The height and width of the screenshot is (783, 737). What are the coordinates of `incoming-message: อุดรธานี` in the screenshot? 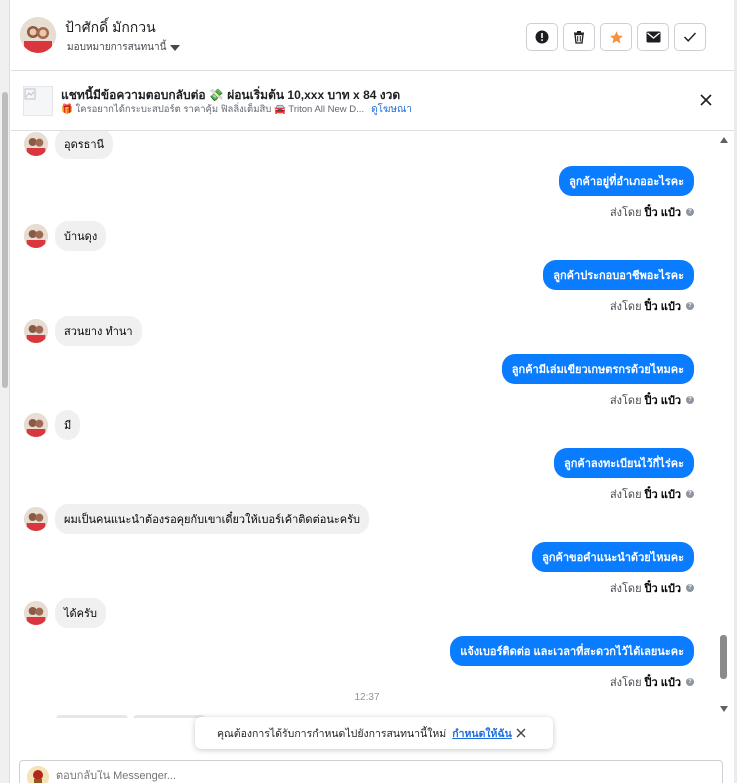 It's located at (69, 145).